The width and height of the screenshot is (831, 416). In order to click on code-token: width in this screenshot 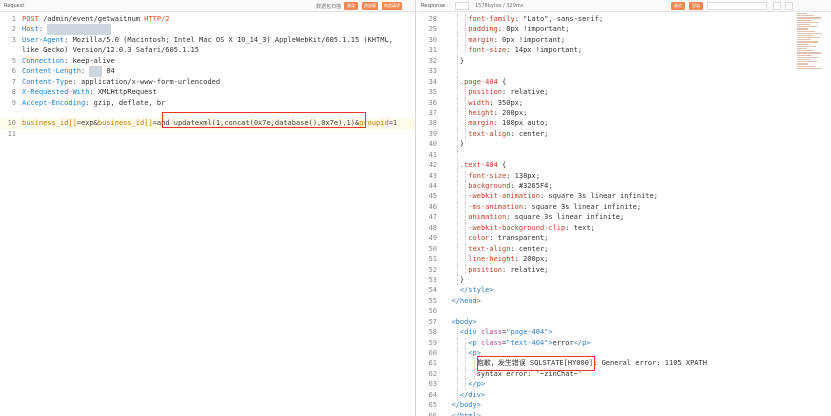, I will do `click(479, 102)`.